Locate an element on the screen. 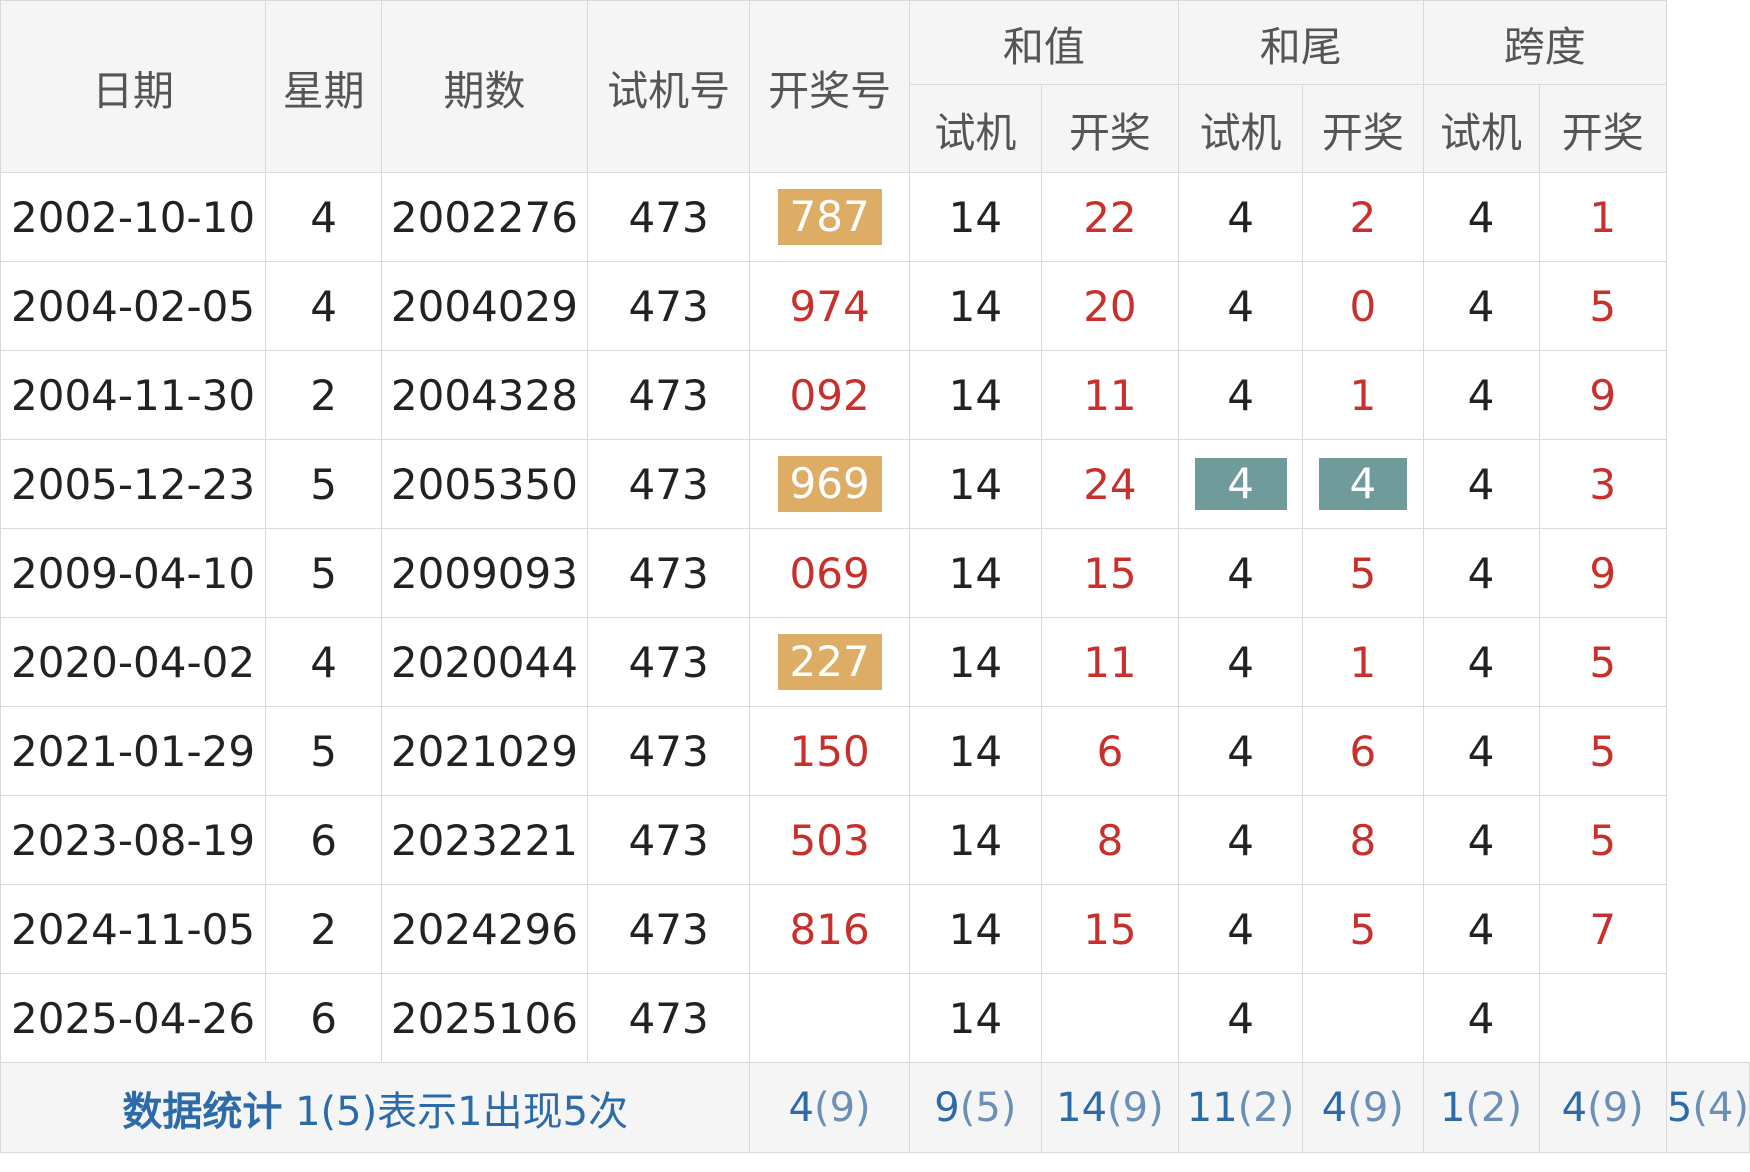 The width and height of the screenshot is (1750, 1172). cell-sum-draw: 8 is located at coordinates (1109, 840).